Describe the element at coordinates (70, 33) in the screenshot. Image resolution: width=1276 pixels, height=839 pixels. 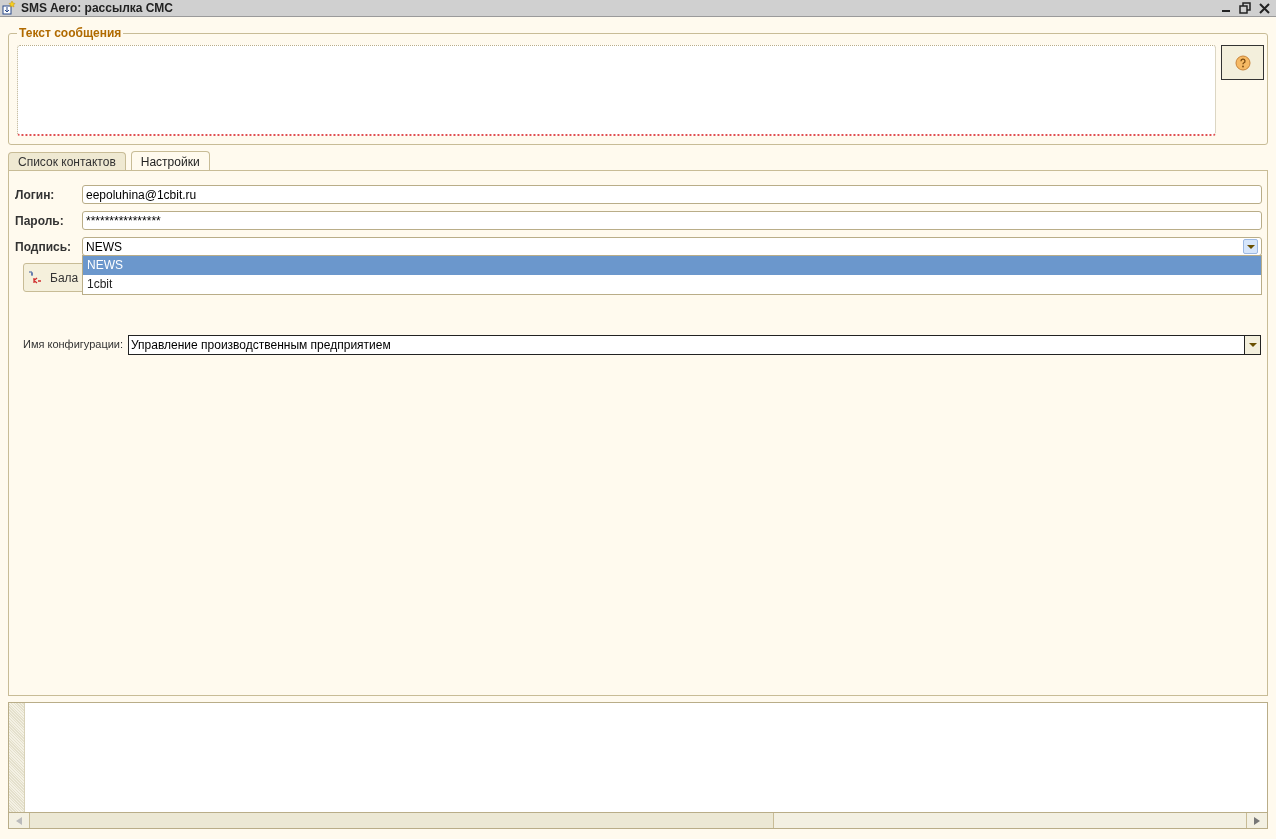
I see `group-label: Текст сообщения` at that location.